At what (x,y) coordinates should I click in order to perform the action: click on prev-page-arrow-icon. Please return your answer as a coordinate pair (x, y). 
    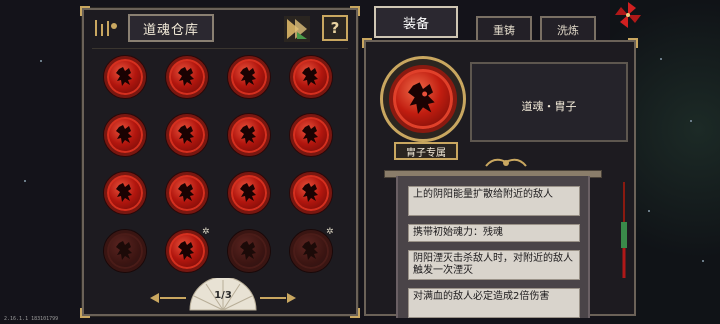
    Looking at the image, I should click on (154, 298).